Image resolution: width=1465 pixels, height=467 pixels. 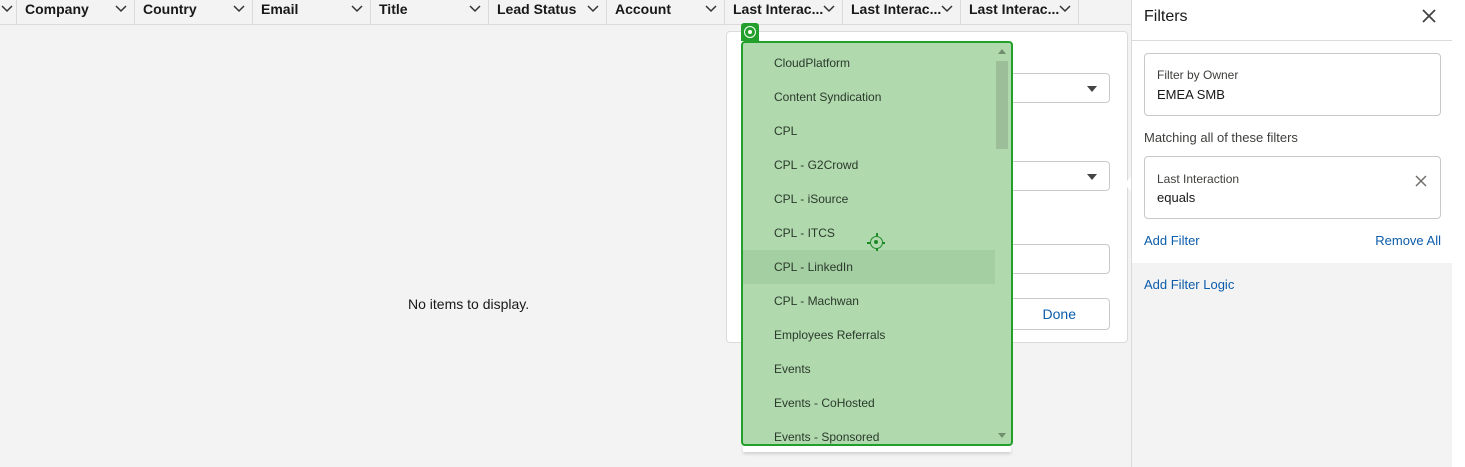 I want to click on close-icon, so click(x=1429, y=16).